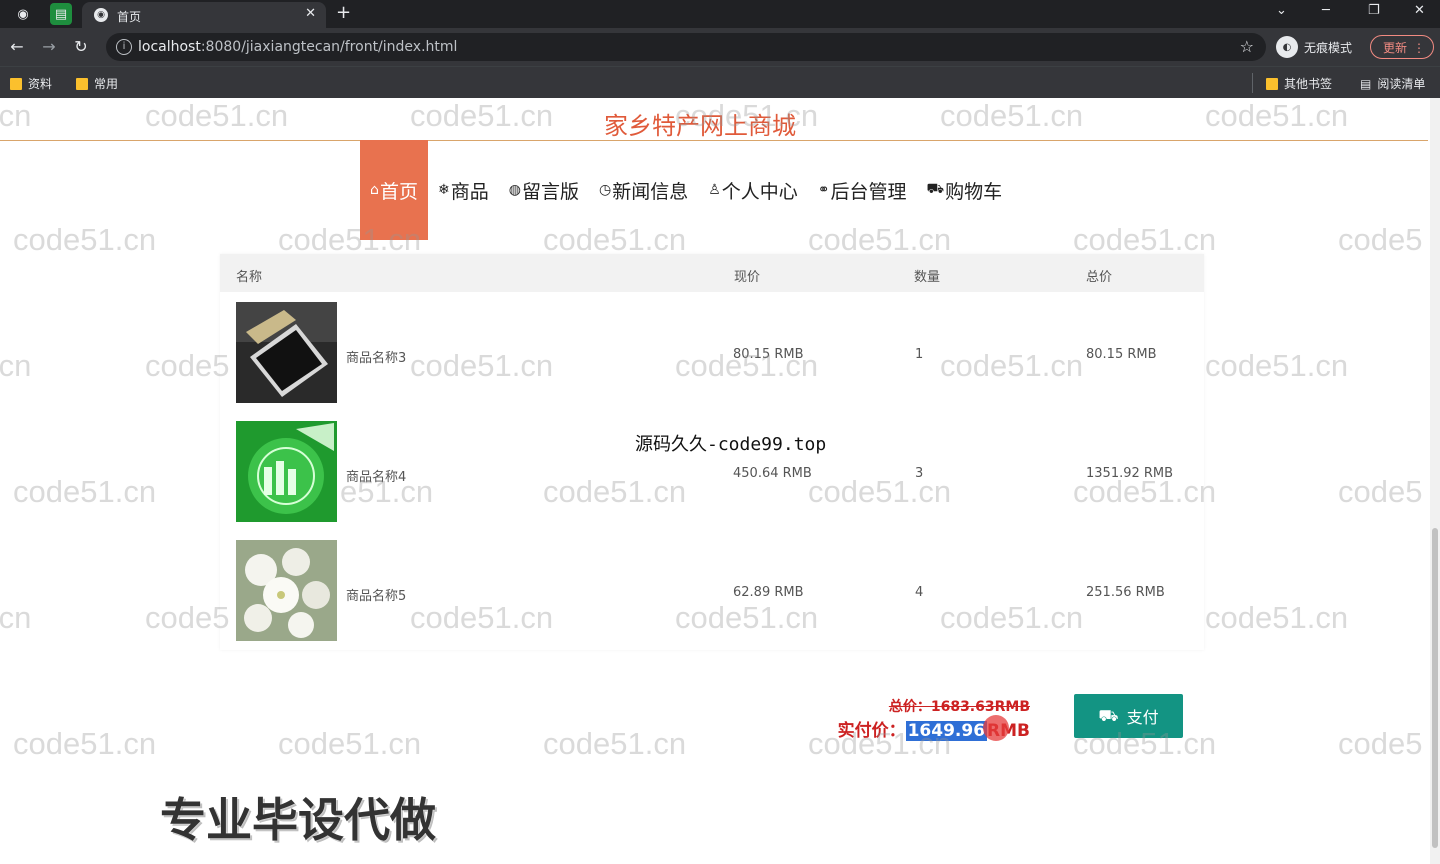  Describe the element at coordinates (1435, 688) in the screenshot. I see `scrollbar-thumb` at that location.